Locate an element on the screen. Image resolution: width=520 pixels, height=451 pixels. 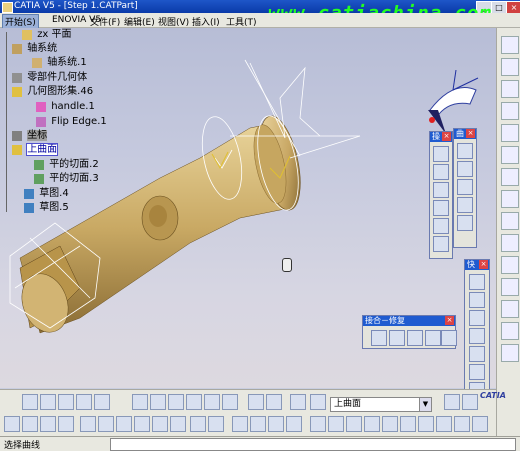
tree-node-axis-system-1: 轴系统.1 is located at coordinates (59, 63).